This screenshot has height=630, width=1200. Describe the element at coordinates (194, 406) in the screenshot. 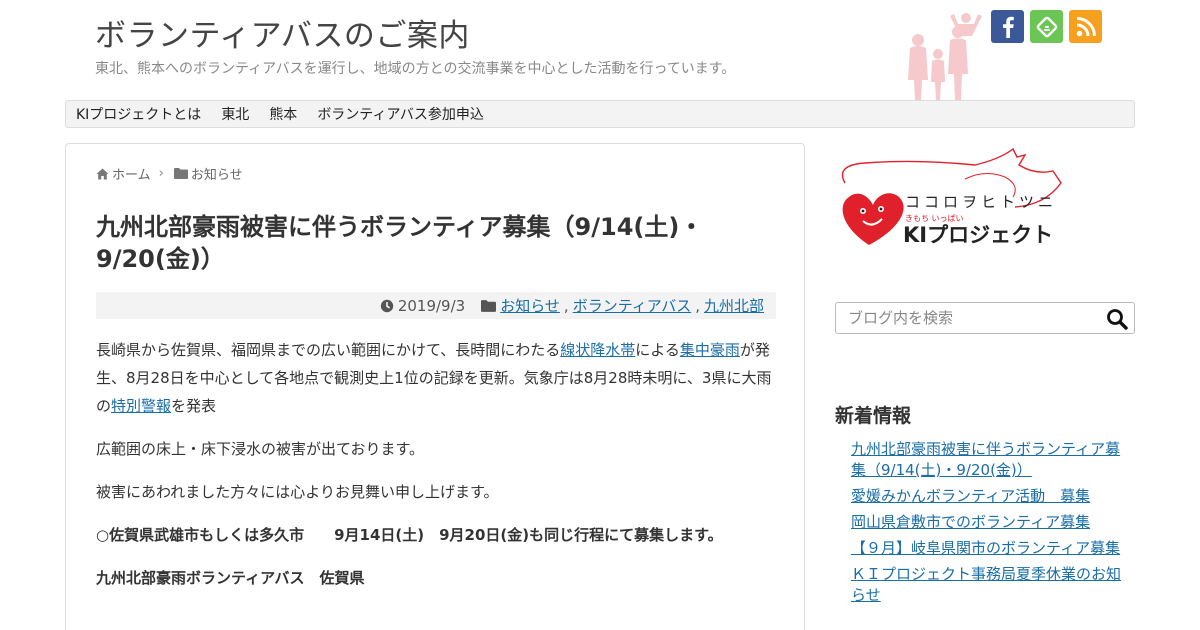

I see `text-span: を発表` at that location.